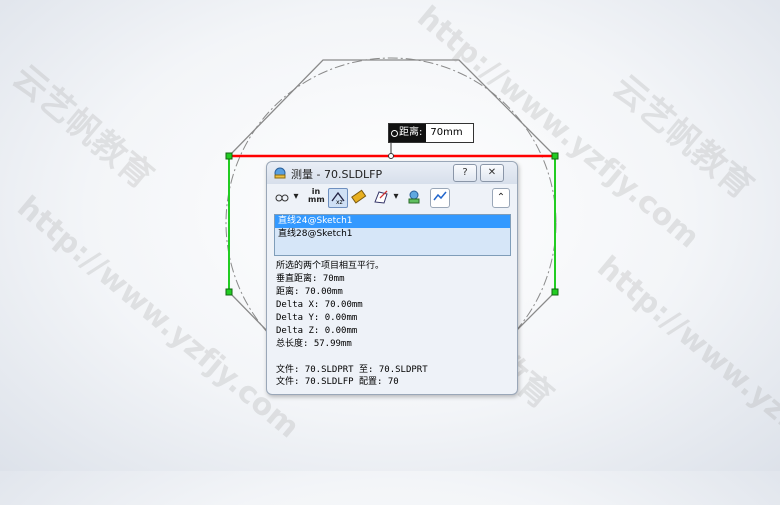 The width and height of the screenshot is (780, 505). Describe the element at coordinates (465, 173) in the screenshot. I see `help-button: ?` at that location.